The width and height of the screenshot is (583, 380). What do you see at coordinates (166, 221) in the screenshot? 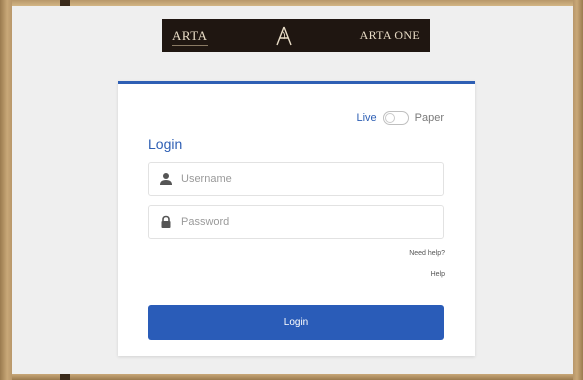
I see `lock-icon` at bounding box center [166, 221].